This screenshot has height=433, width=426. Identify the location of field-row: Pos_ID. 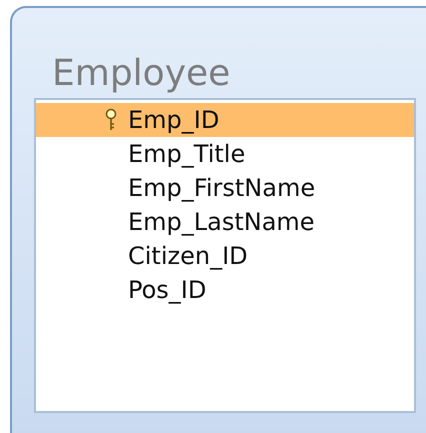
(225, 290).